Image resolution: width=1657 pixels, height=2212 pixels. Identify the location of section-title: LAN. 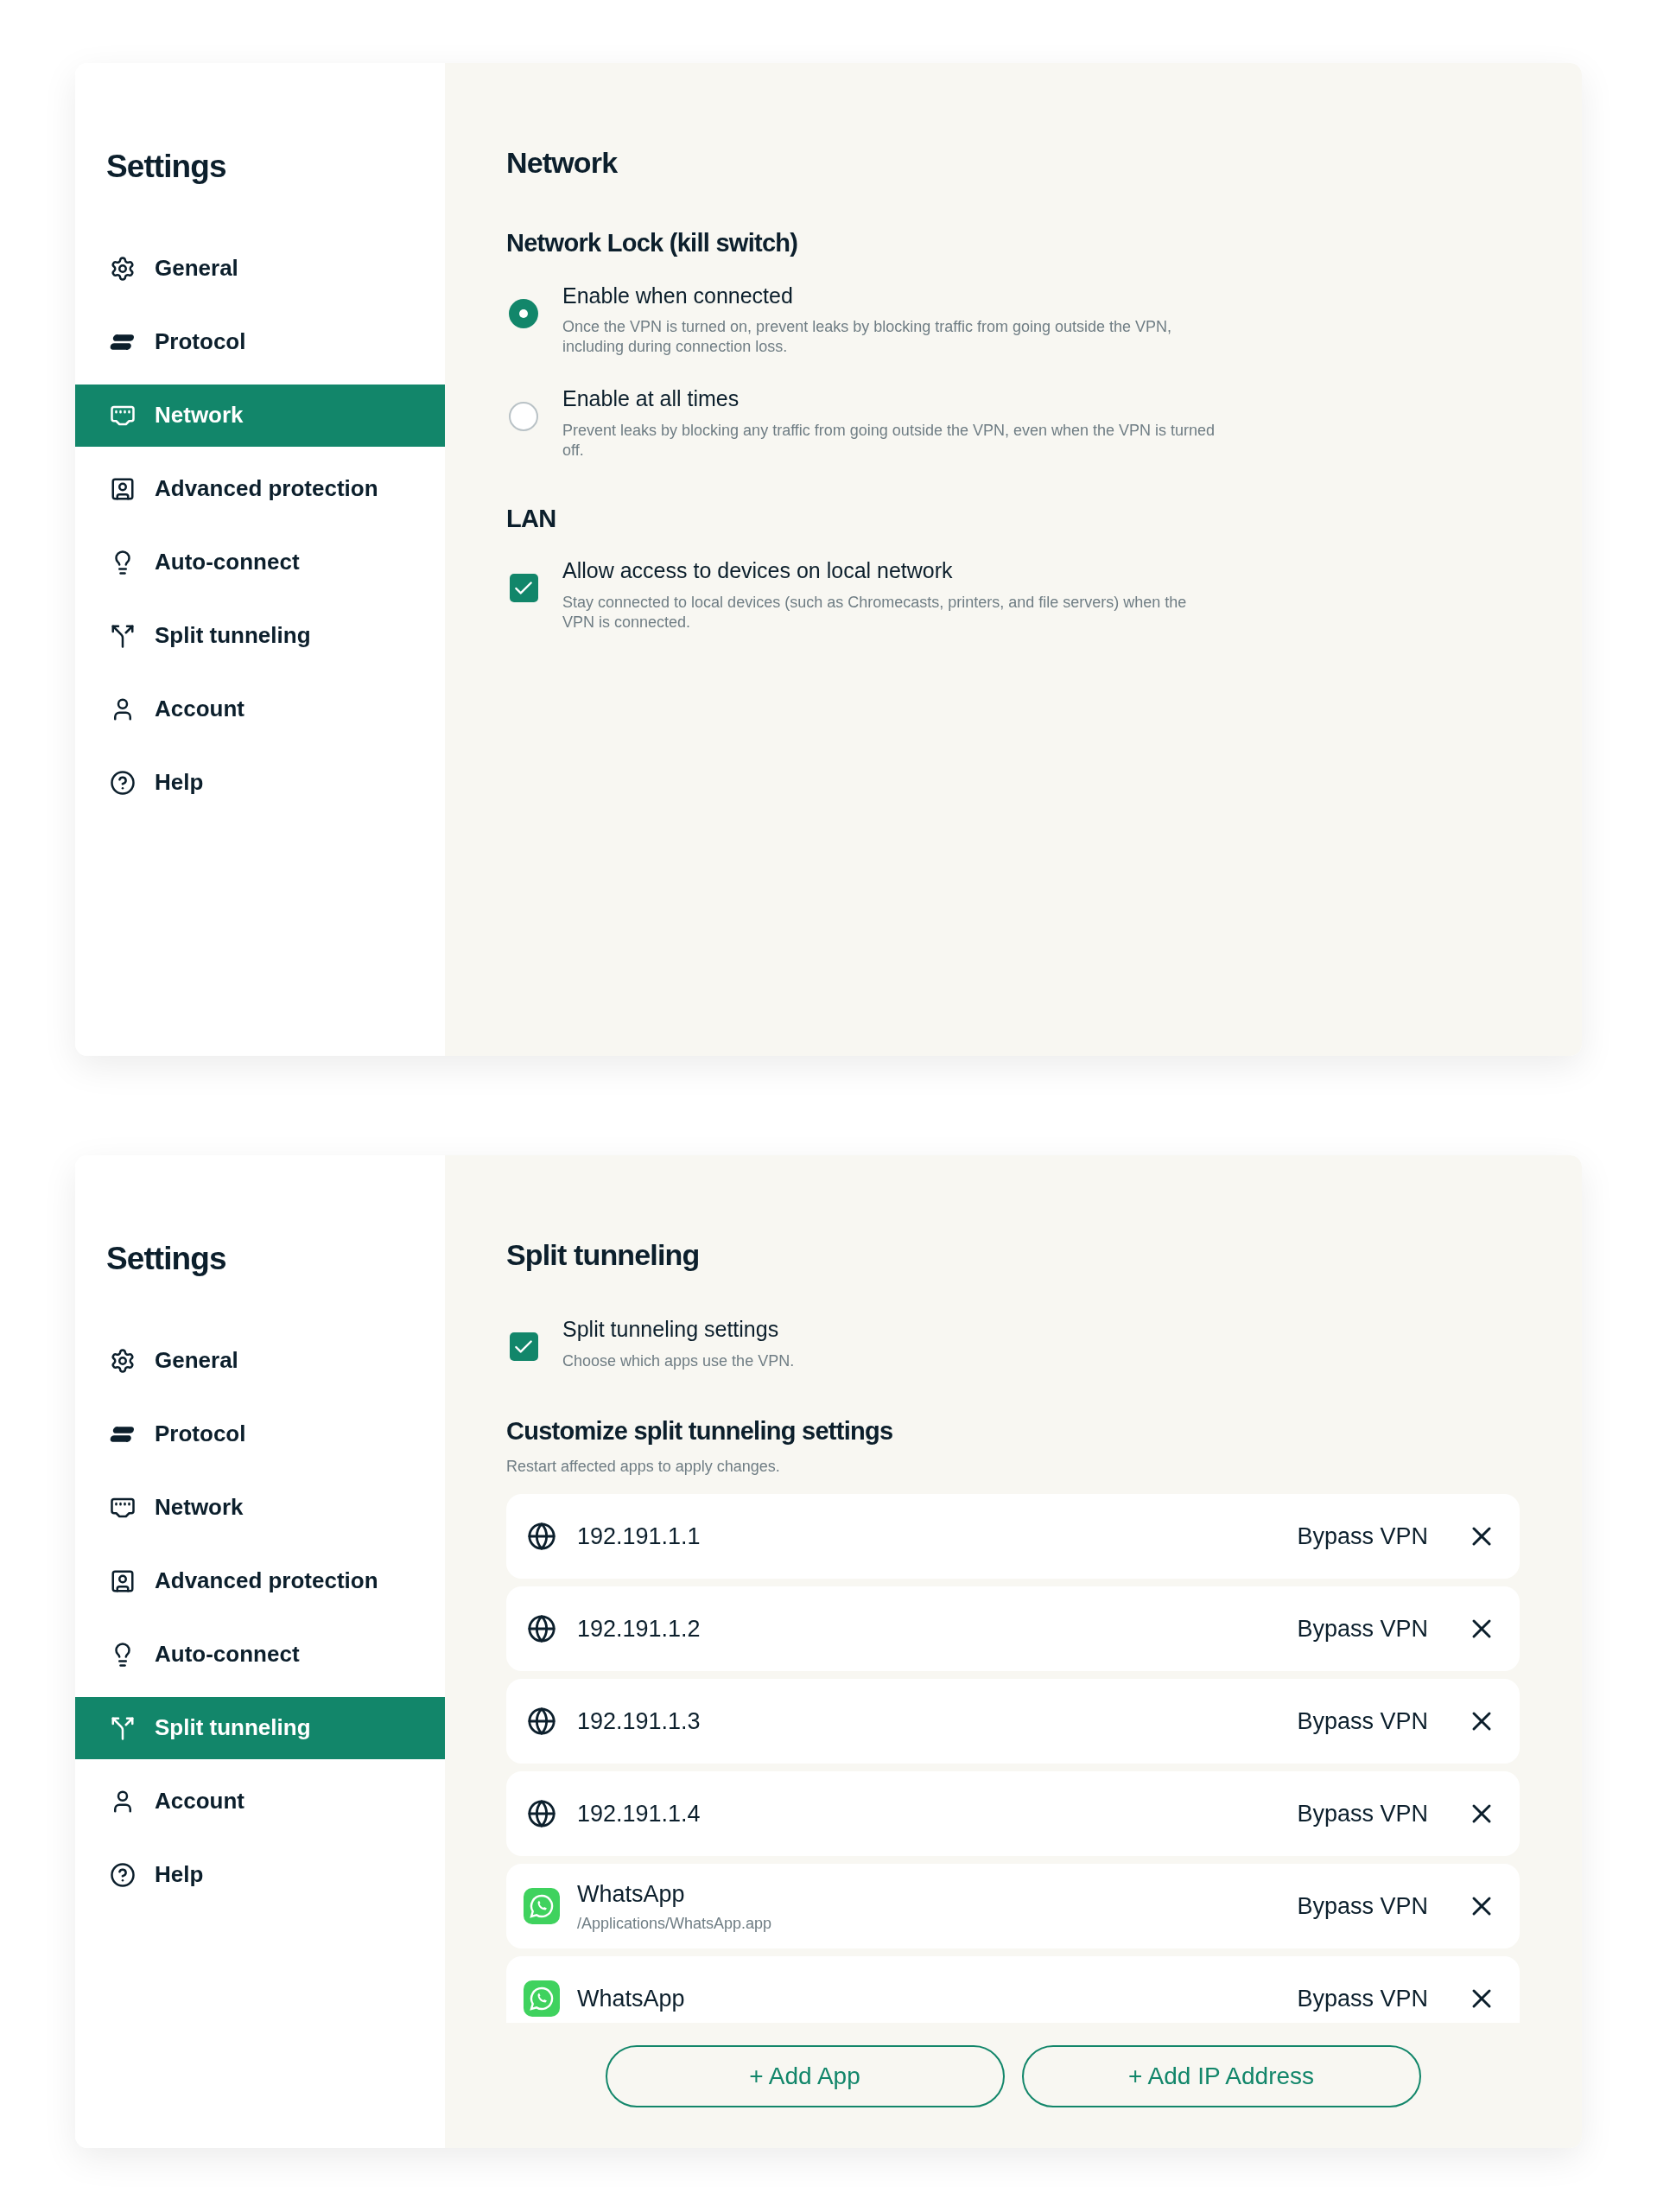
(531, 518).